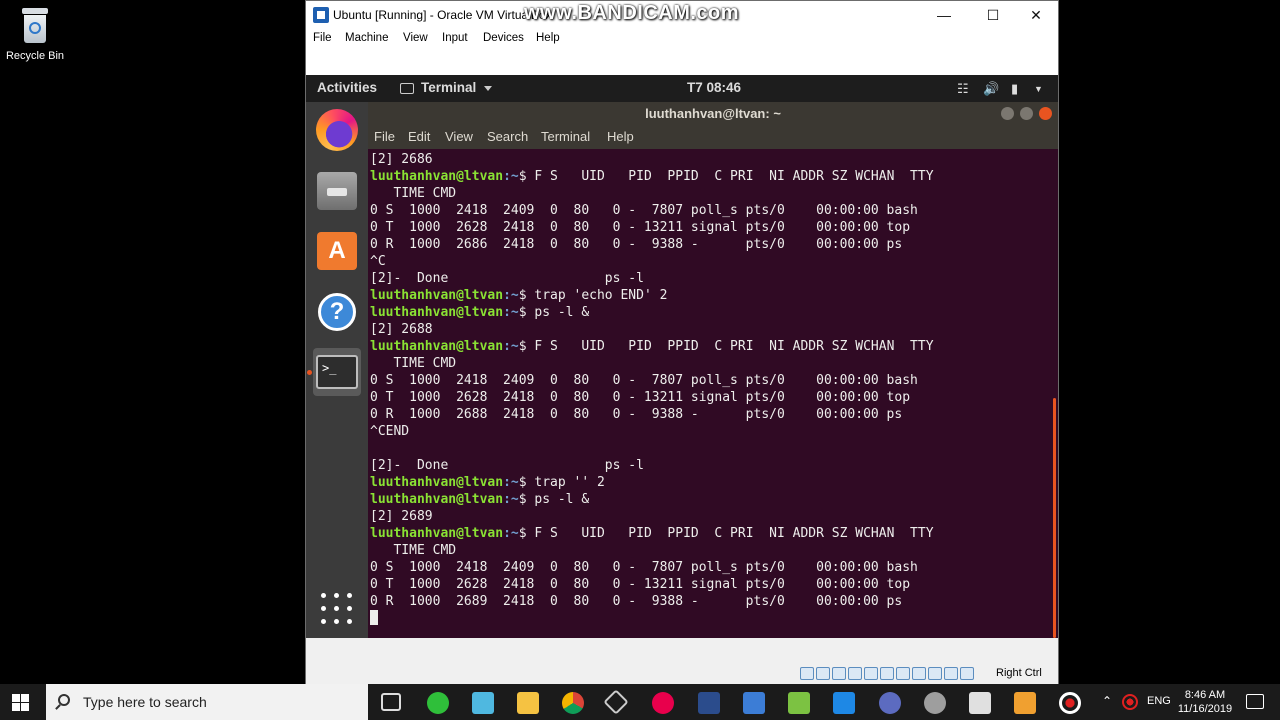  What do you see at coordinates (507, 136) in the screenshot?
I see `terminal-menu-search: Search` at bounding box center [507, 136].